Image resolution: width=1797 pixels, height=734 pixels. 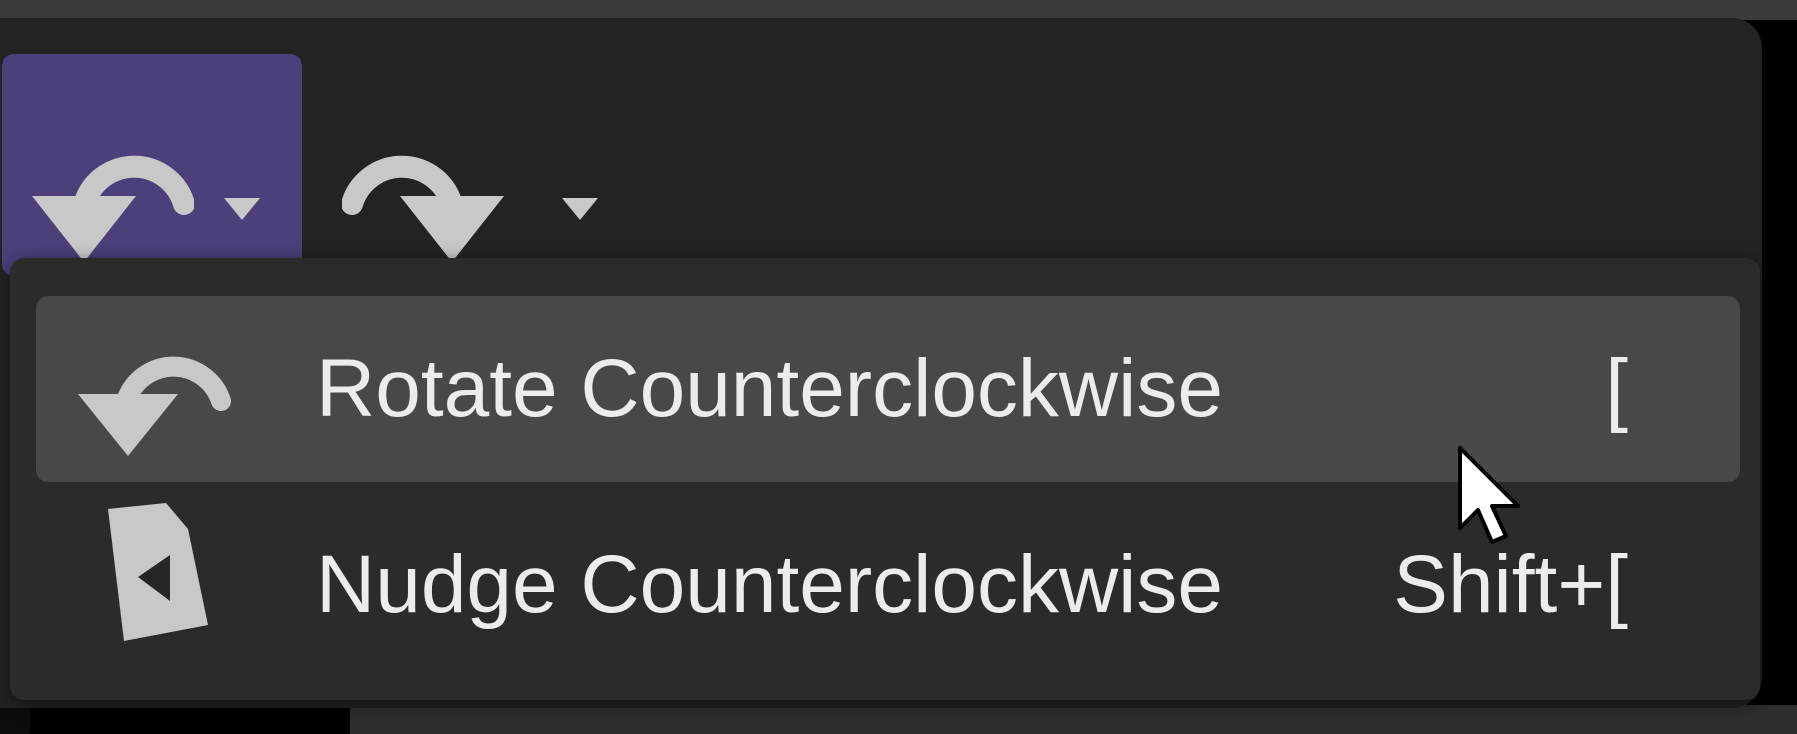 What do you see at coordinates (1073, 719) in the screenshot?
I see `window-bottom-edge` at bounding box center [1073, 719].